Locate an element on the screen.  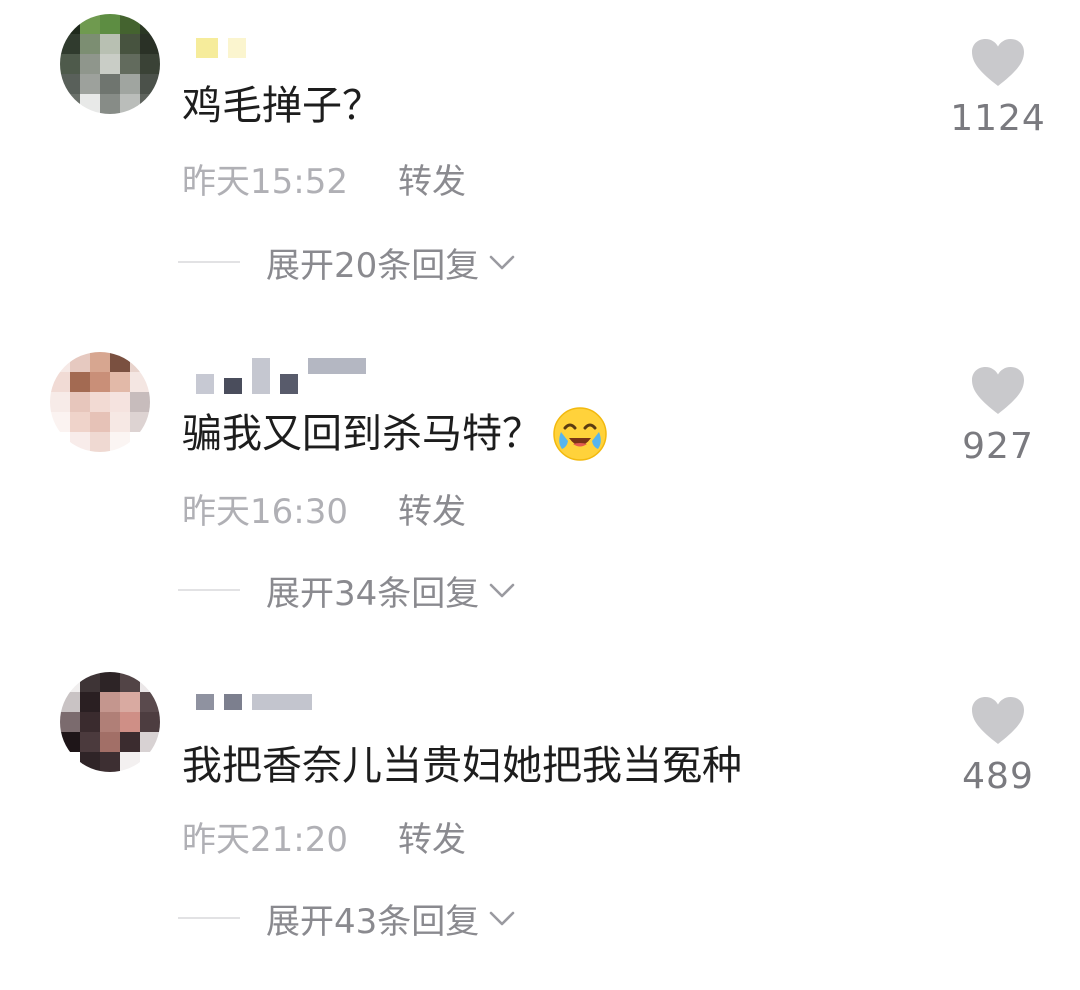
expand-replies-button: 展开34条回复 is located at coordinates (348, 591).